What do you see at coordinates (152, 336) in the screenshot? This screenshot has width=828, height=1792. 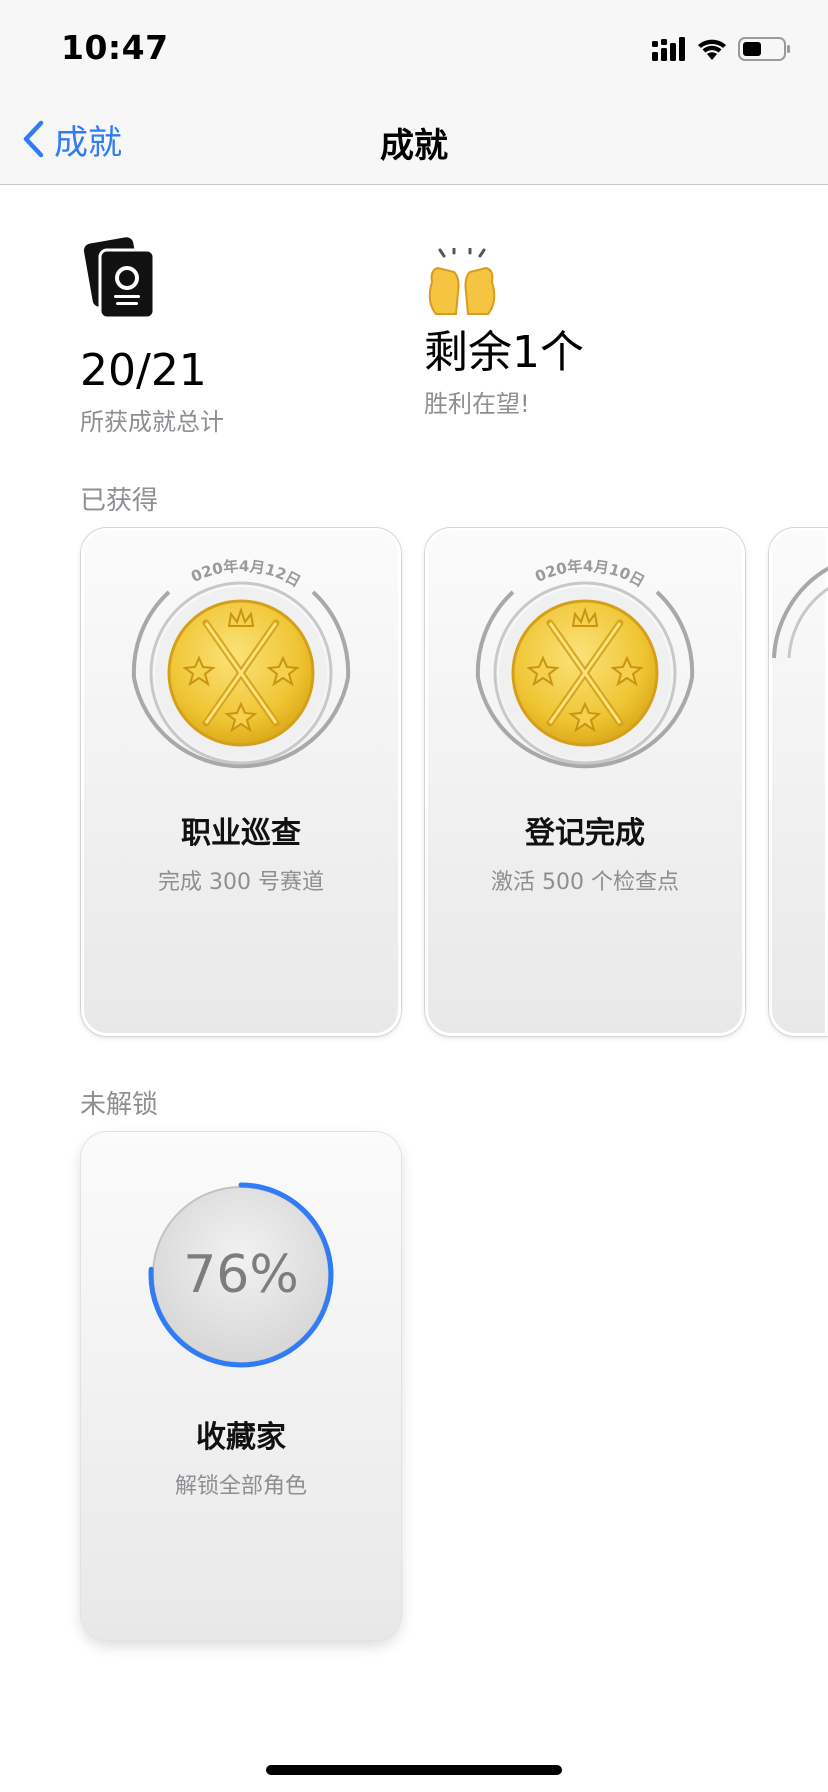 I see `total-achievements-stat: 20/21 所获成就总计` at bounding box center [152, 336].